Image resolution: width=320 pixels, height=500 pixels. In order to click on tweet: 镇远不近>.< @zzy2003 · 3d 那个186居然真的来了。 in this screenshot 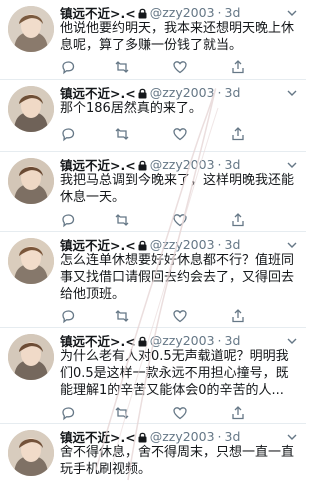, I will do `click(153, 116)`.